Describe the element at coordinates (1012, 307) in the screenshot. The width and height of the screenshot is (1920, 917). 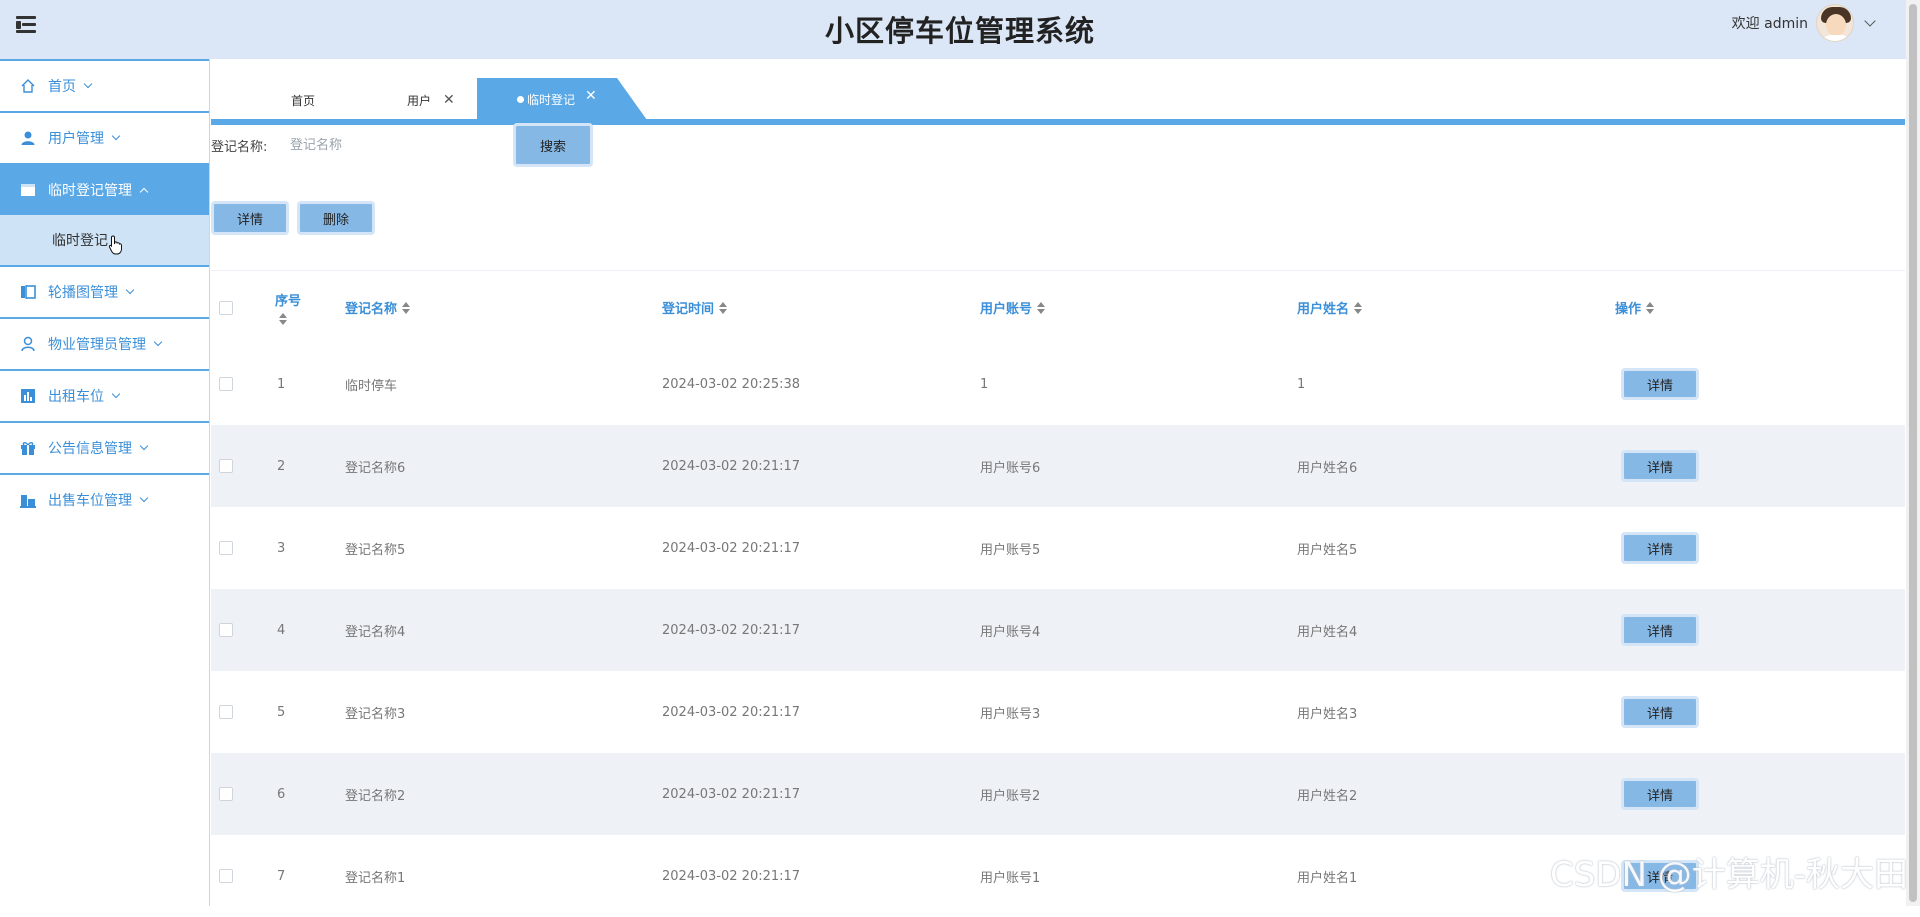
I see `column-header-account: 用户账号` at that location.